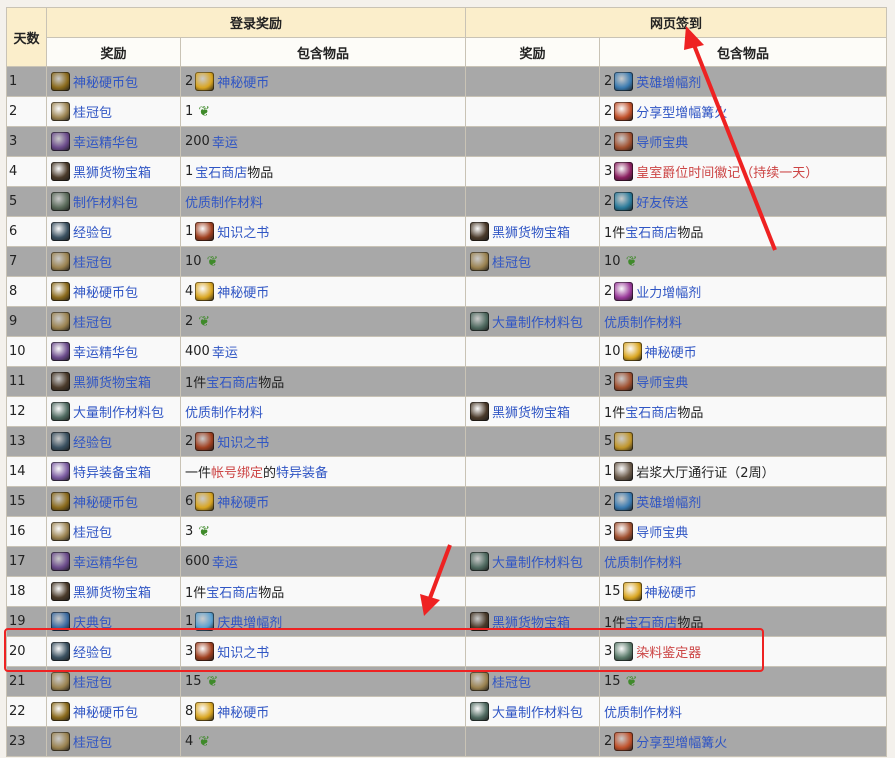  Describe the element at coordinates (112, 471) in the screenshot. I see `reward-link: 特异装备宝箱` at that location.